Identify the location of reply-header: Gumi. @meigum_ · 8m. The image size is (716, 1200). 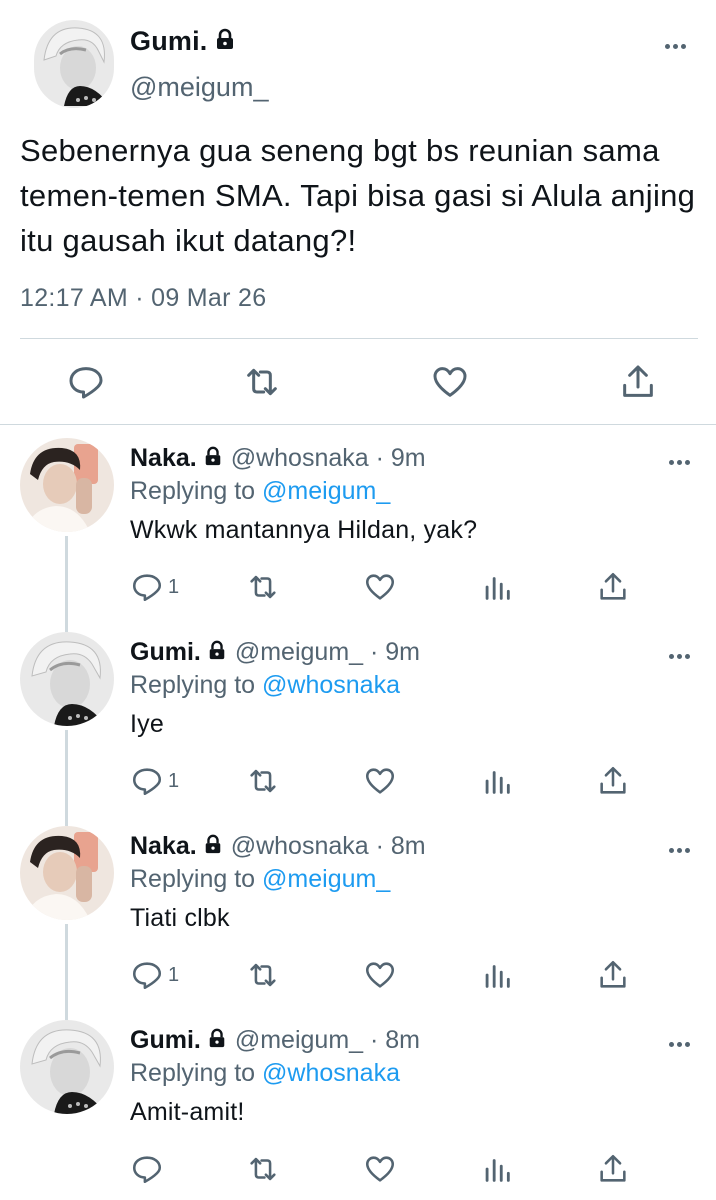
(275, 1040).